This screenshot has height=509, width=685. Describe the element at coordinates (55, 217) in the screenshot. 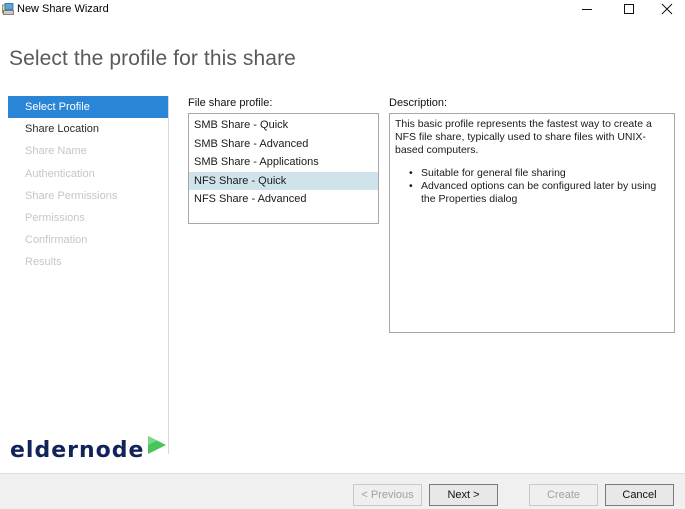

I see `nav-step-permissions: Permissions` at that location.